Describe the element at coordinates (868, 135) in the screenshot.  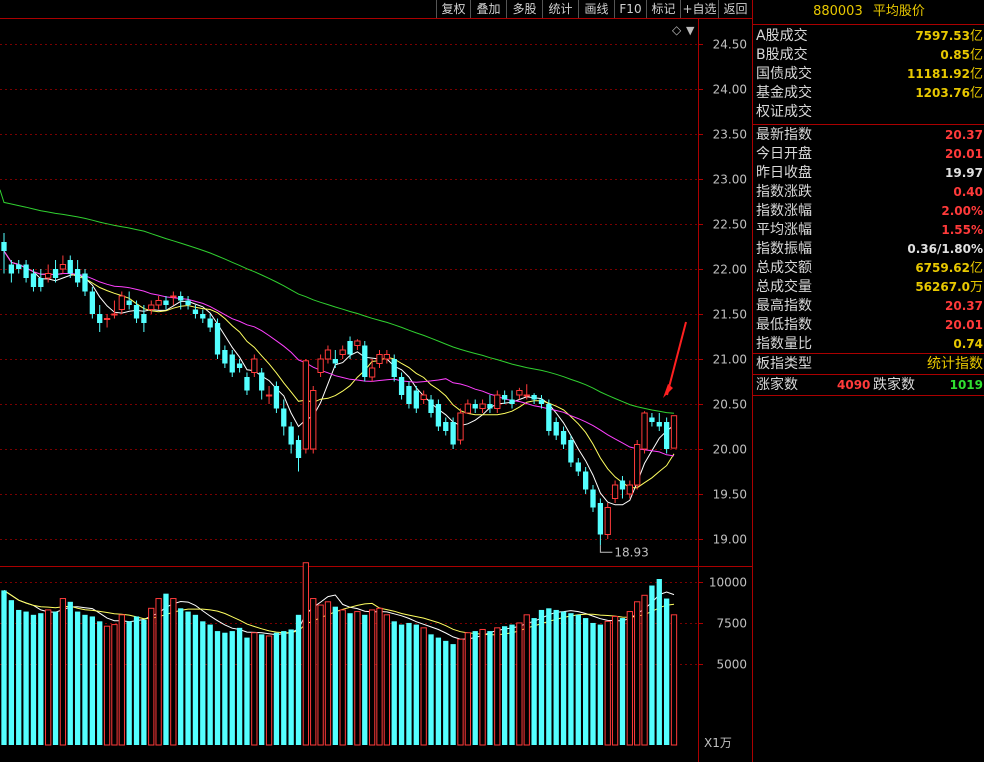
I see `stat-row: 最新指数 20.37` at that location.